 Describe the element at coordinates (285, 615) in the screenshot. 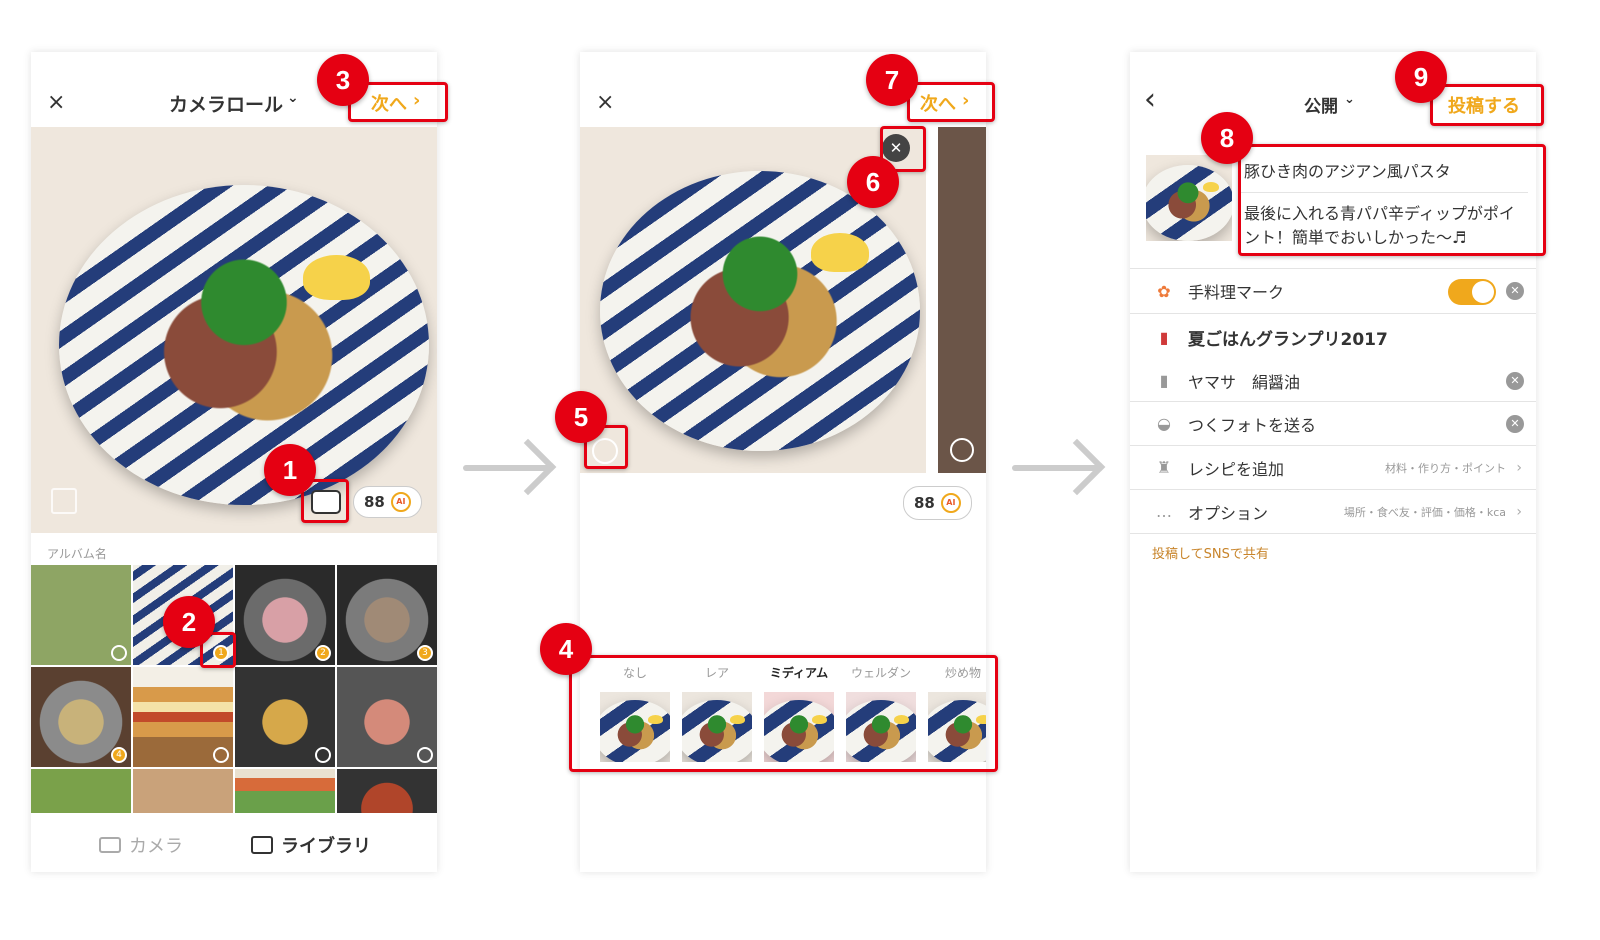

I see `thumbnail: 2` at that location.